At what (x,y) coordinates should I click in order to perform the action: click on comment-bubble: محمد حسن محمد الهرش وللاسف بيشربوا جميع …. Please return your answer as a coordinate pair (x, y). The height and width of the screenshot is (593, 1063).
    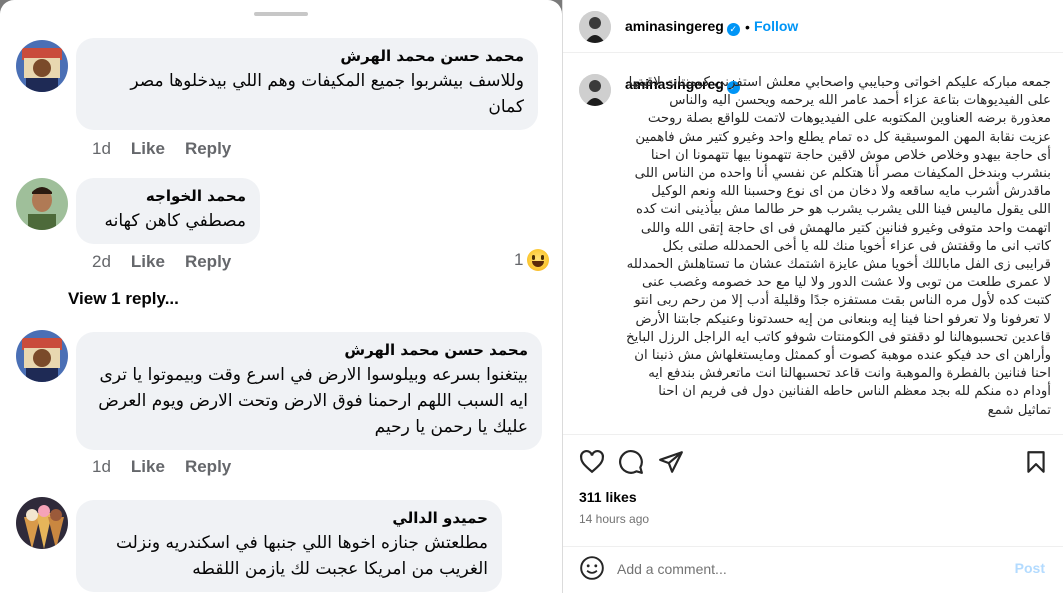
    Looking at the image, I should click on (307, 84).